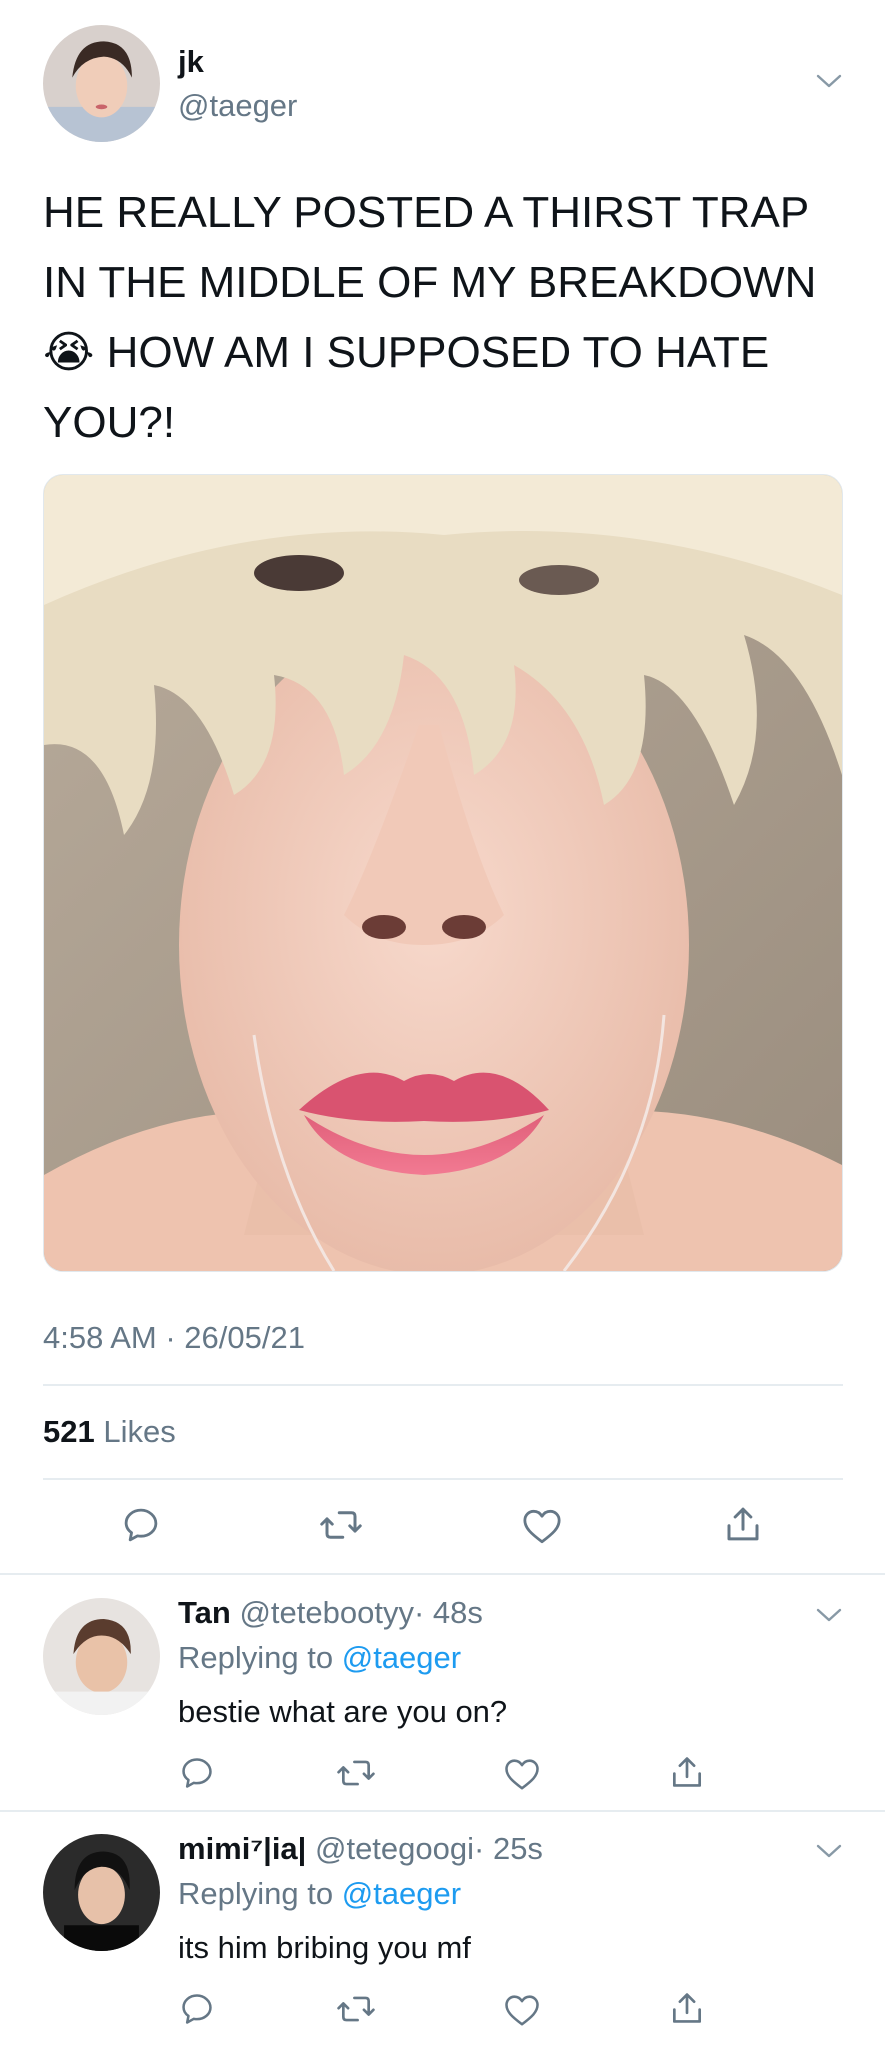 The height and width of the screenshot is (2048, 885). Describe the element at coordinates (426, 212) in the screenshot. I see `tweet-text-line: HE REALLY POSTED A THIRST TRAP` at that location.